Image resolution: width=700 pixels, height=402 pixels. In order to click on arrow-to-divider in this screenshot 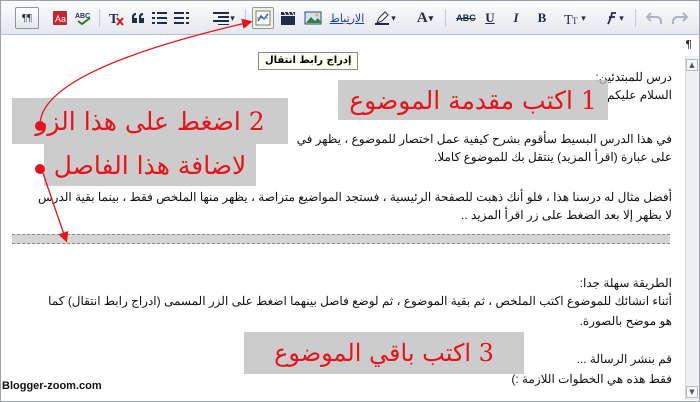, I will do `click(55, 206)`.